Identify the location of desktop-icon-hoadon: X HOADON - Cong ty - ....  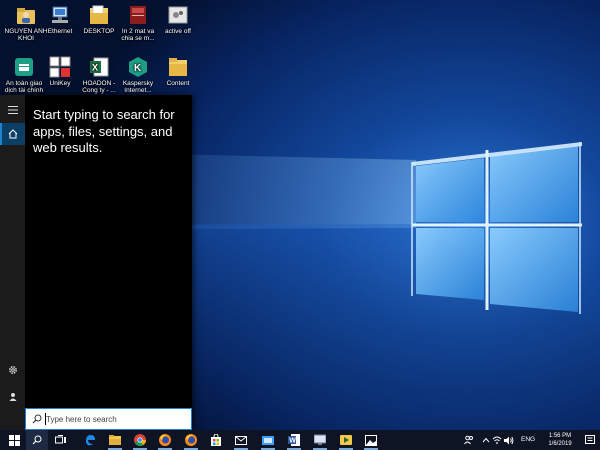
(99, 75).